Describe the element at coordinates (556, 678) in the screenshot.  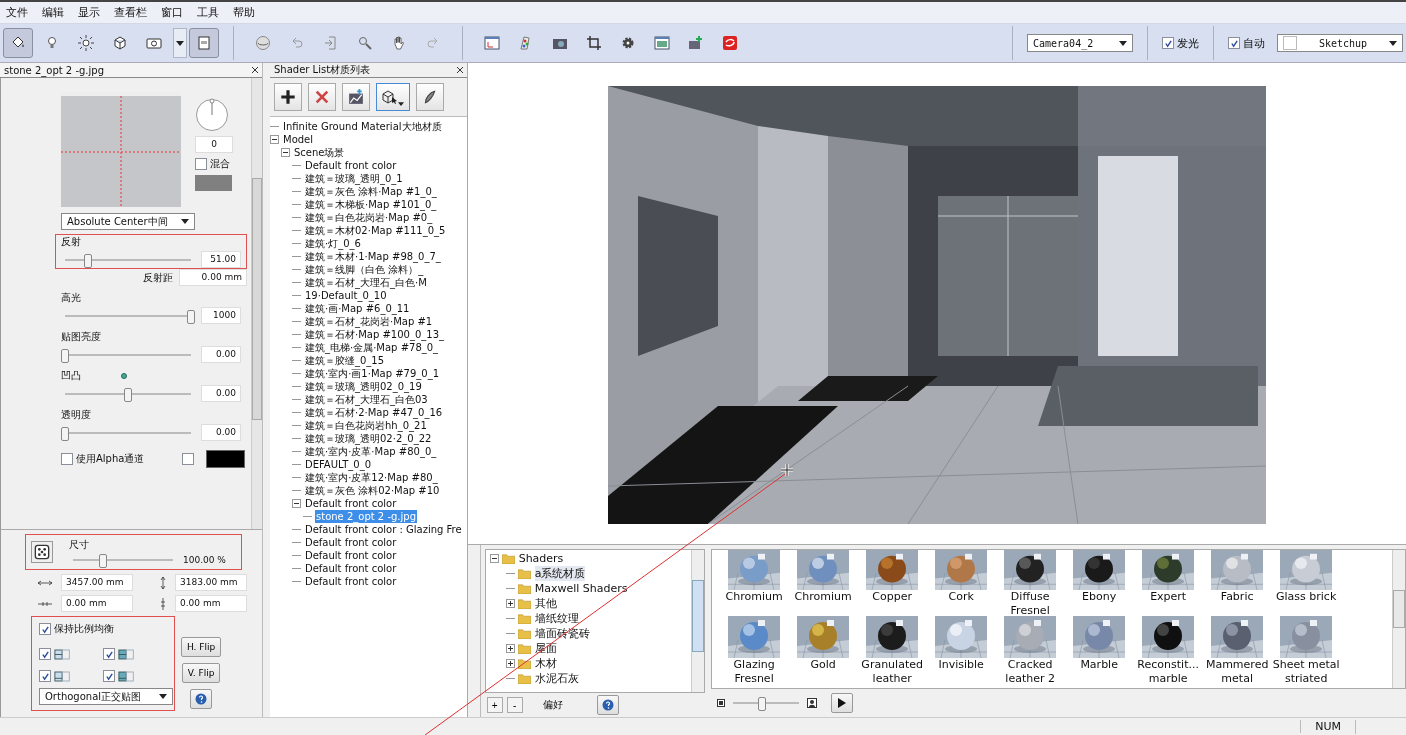
I see `tree-item: 水泥石灰` at that location.